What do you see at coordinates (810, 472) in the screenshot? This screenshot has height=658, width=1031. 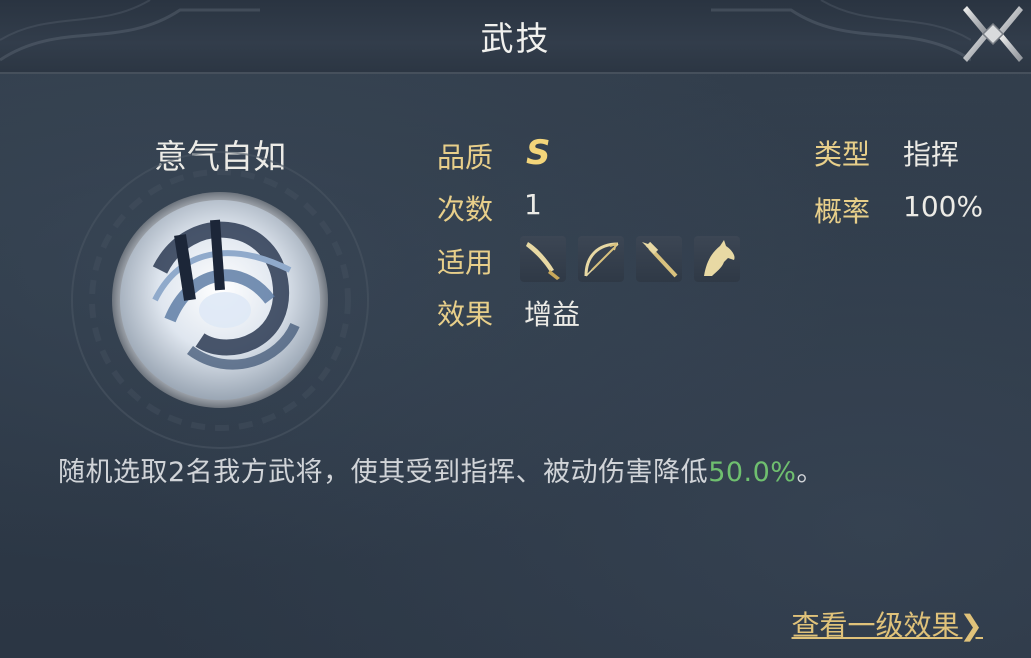 I see `description-end: 。` at bounding box center [810, 472].